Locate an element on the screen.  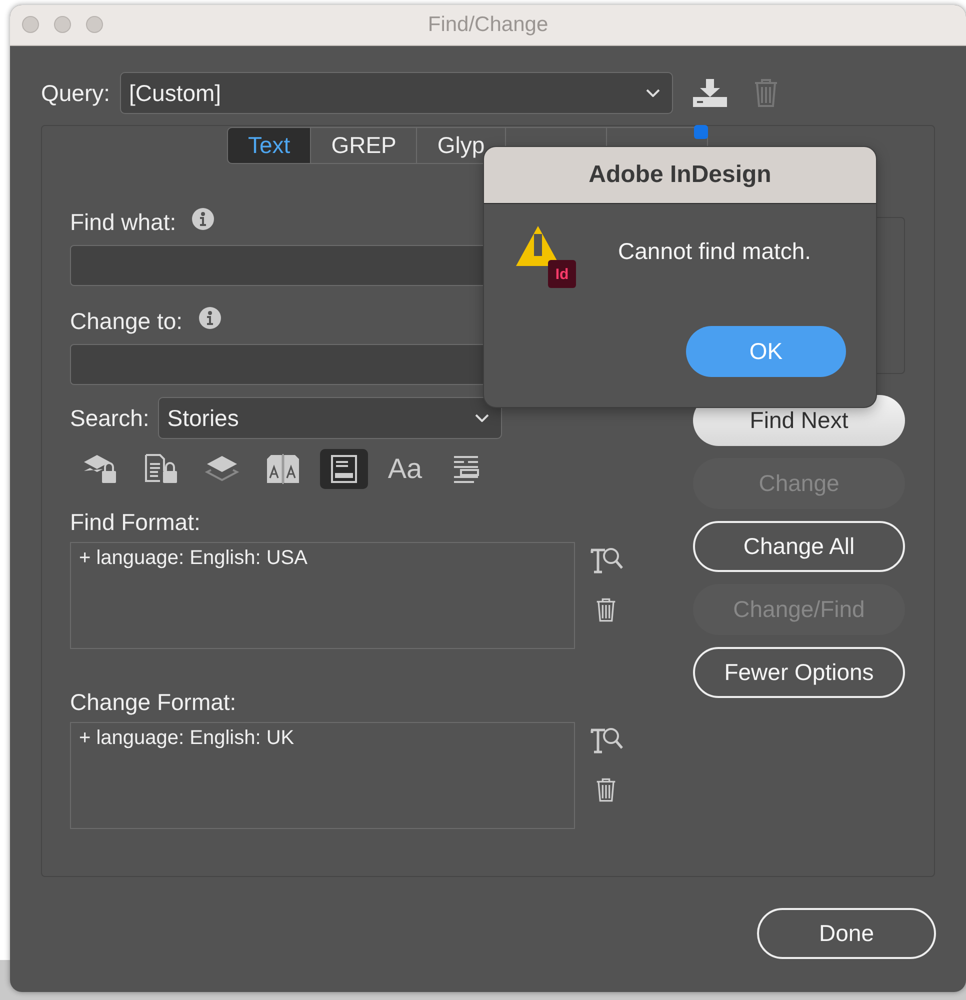
window-title: Find/Change is located at coordinates (488, 25).